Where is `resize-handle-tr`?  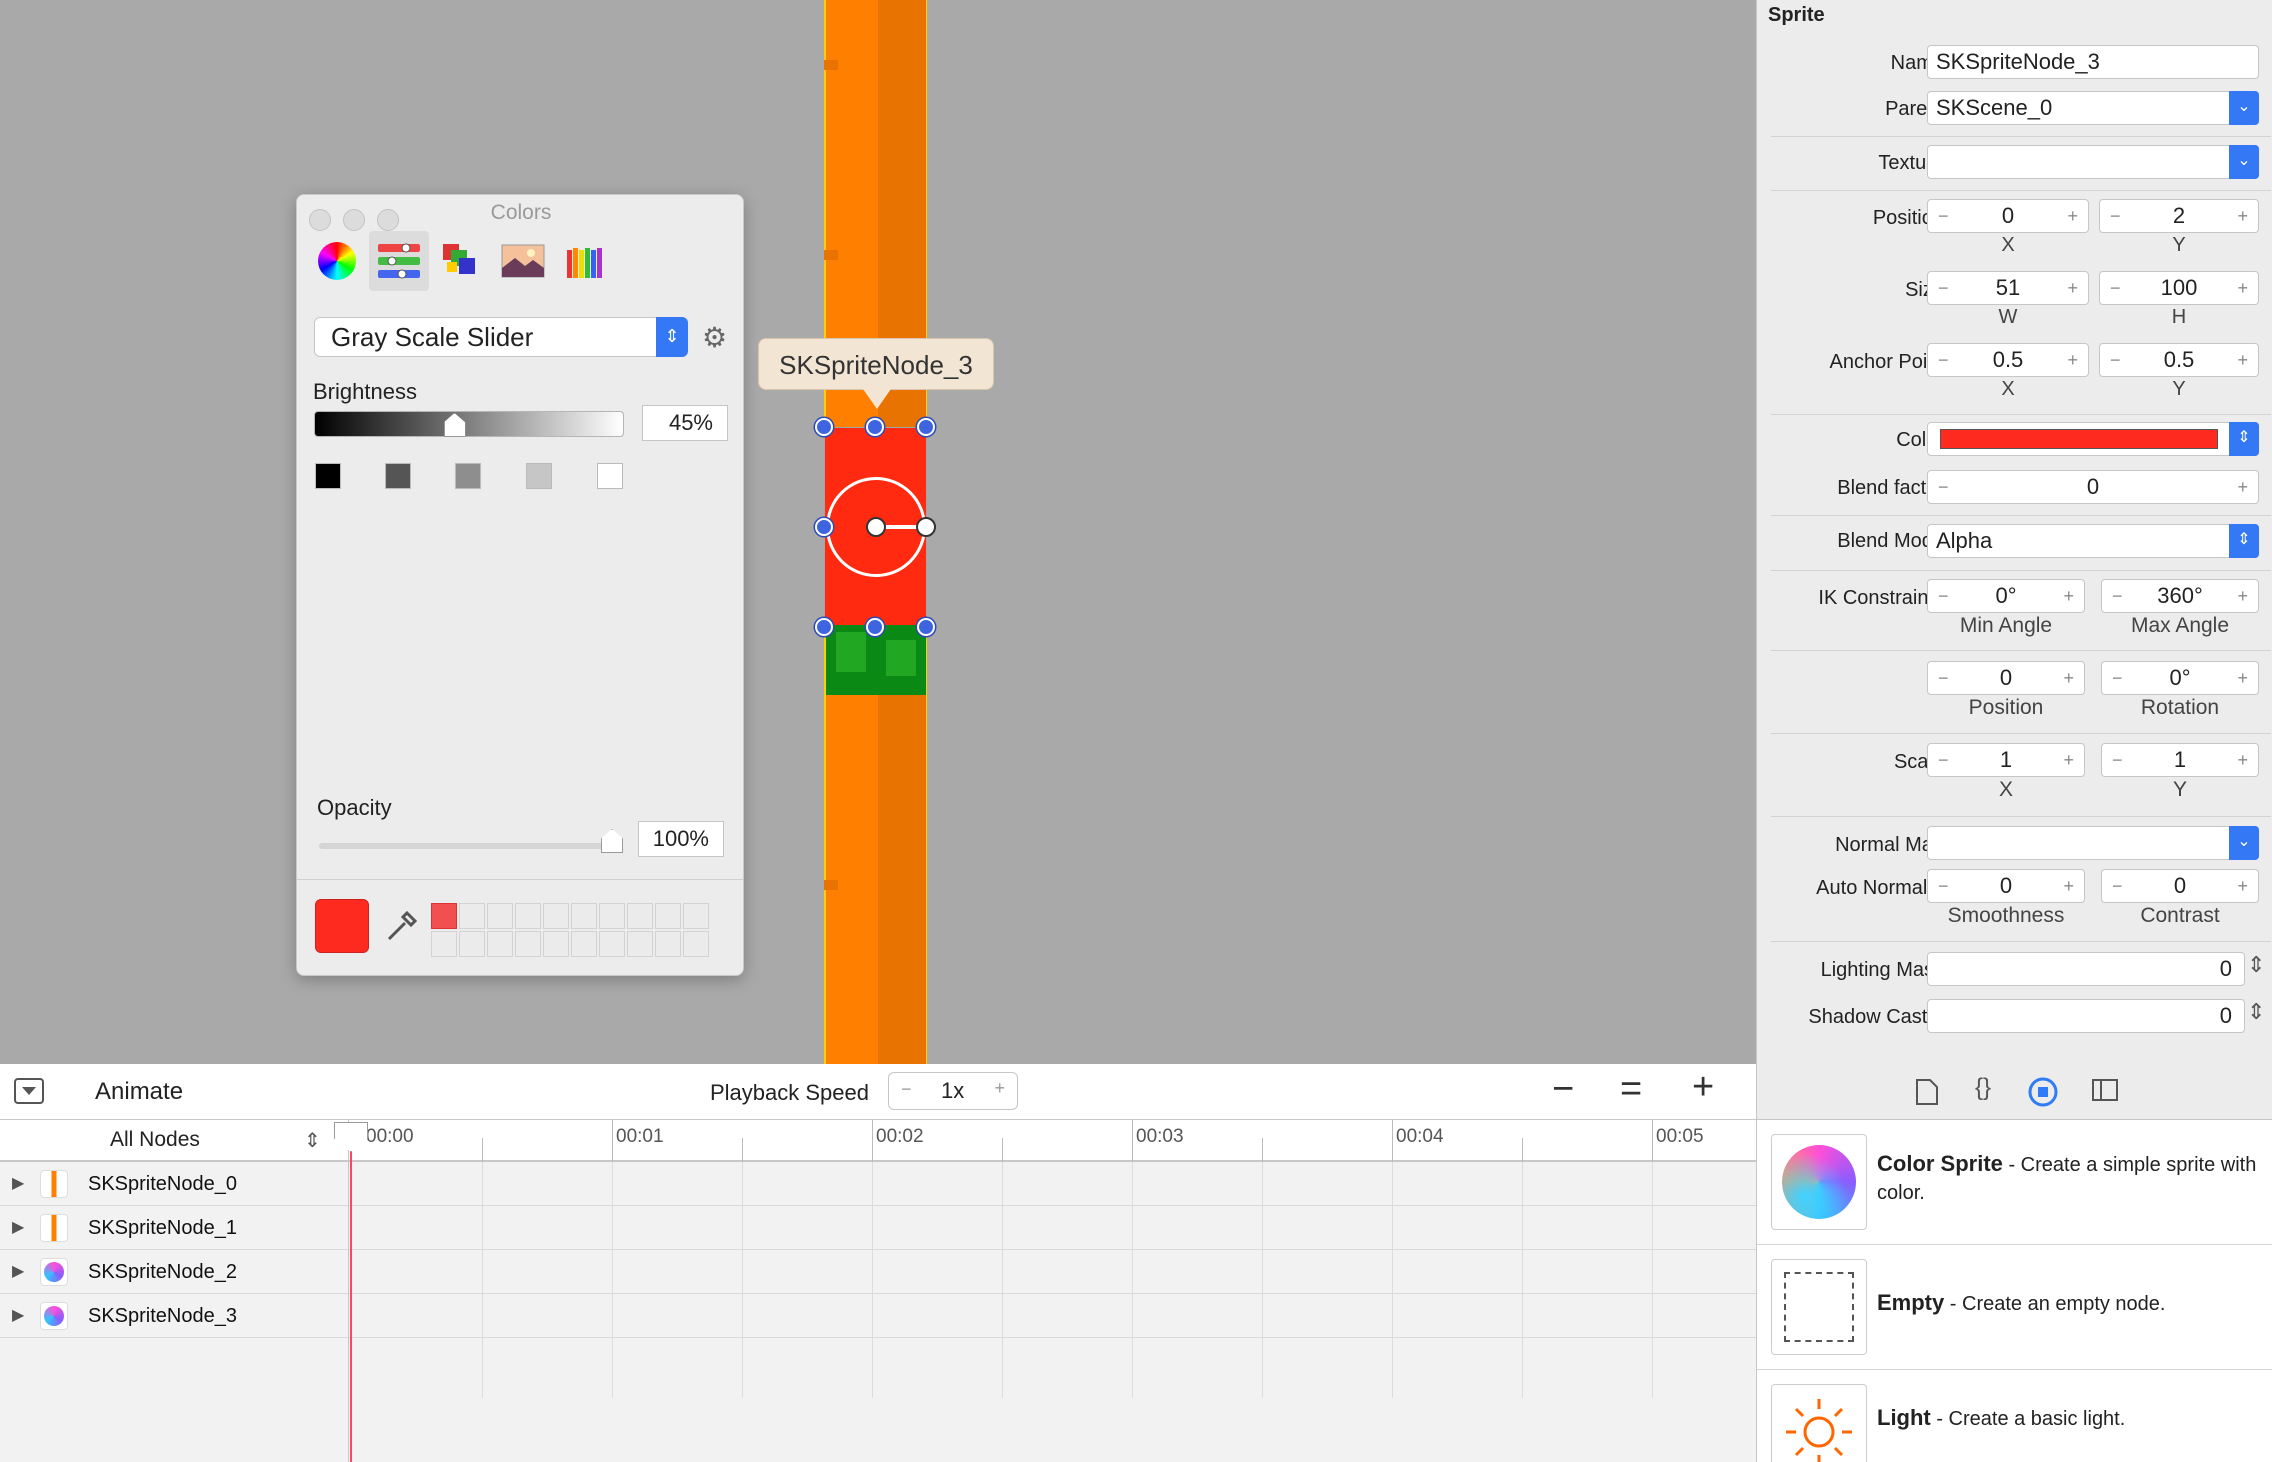 resize-handle-tr is located at coordinates (926, 427).